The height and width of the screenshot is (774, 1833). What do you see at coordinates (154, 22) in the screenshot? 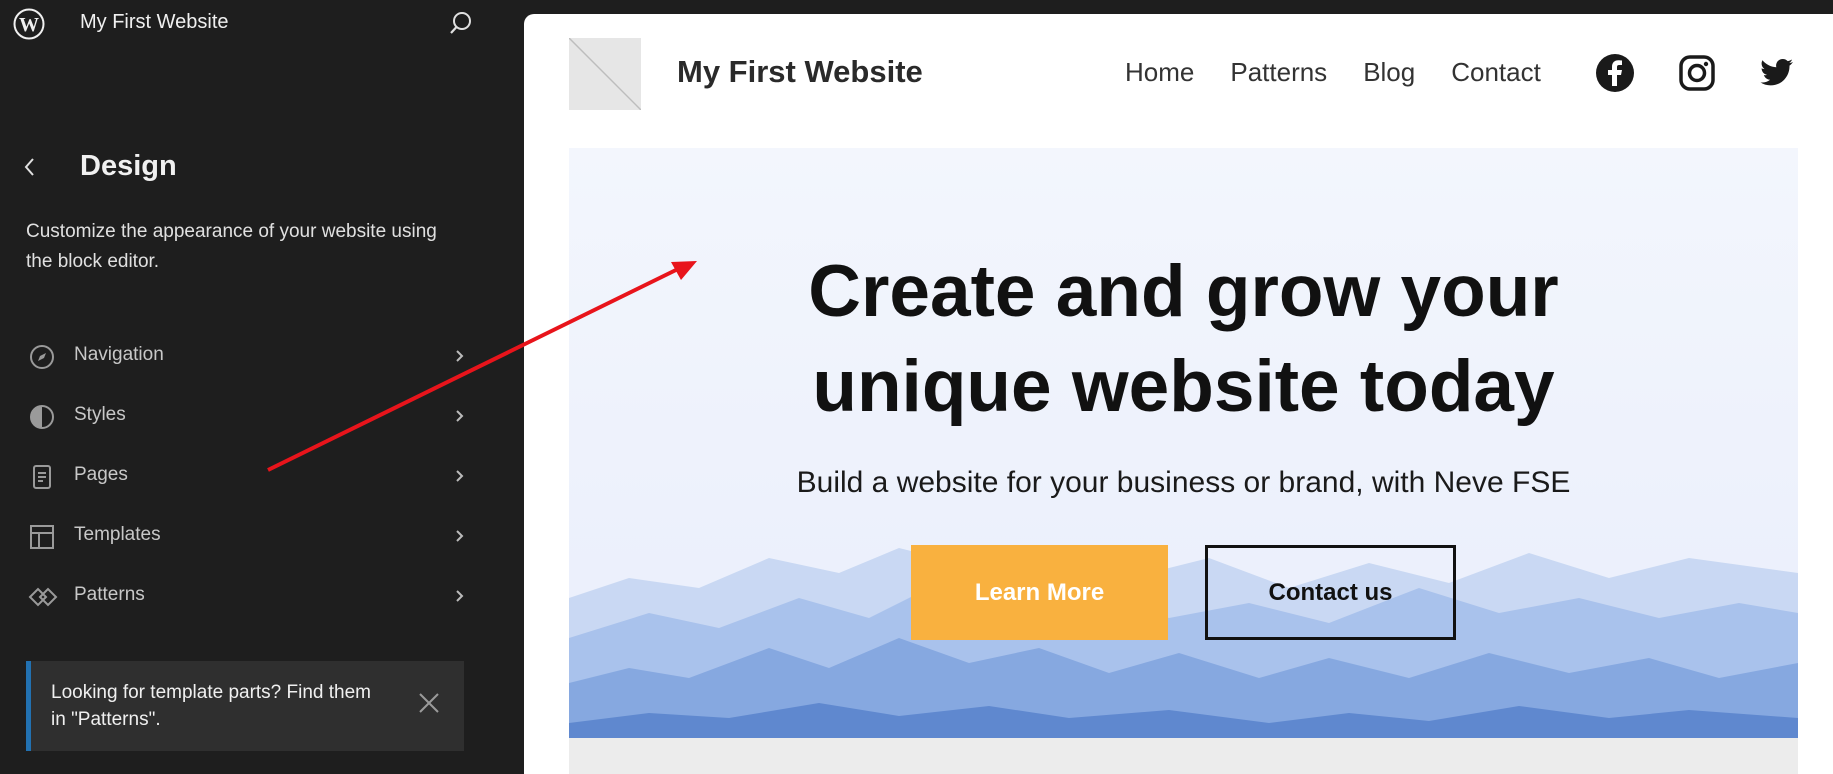
I see `site-name: My First Website` at bounding box center [154, 22].